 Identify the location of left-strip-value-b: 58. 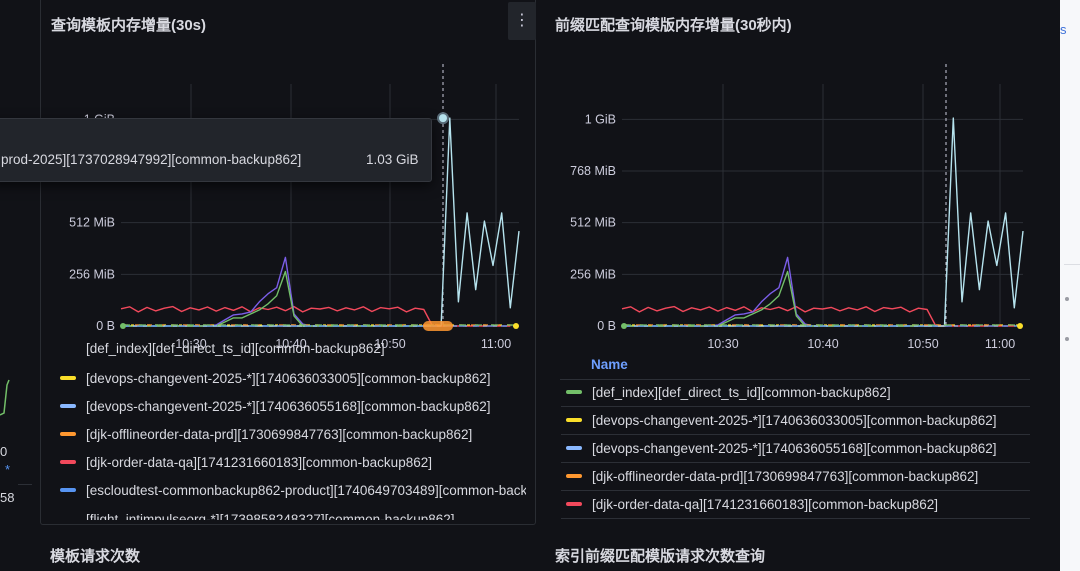
(7, 497).